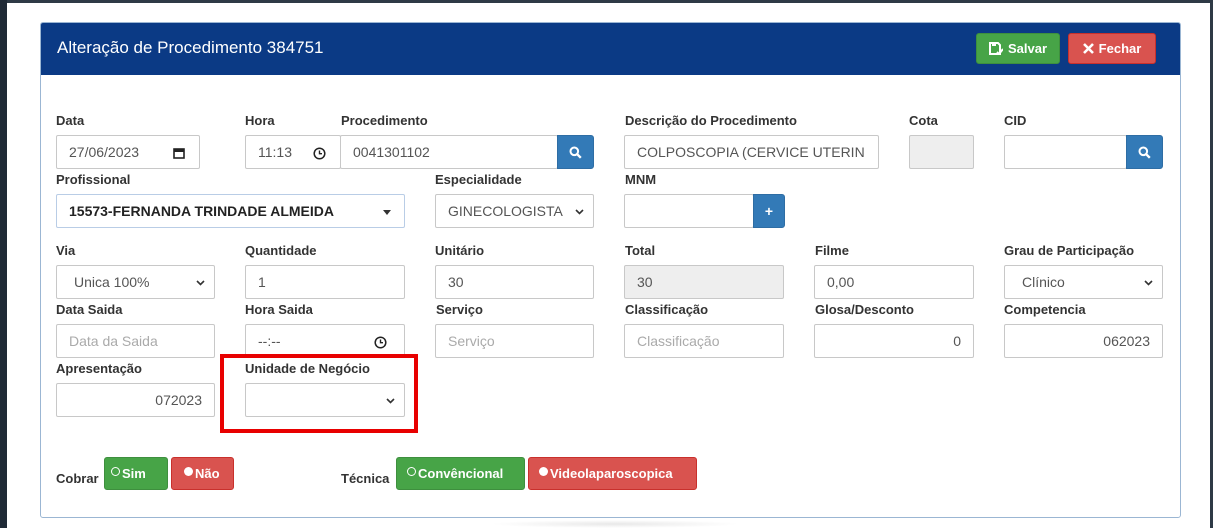 The width and height of the screenshot is (1213, 528). What do you see at coordinates (460, 250) in the screenshot?
I see `unitario-label: Unitário` at bounding box center [460, 250].